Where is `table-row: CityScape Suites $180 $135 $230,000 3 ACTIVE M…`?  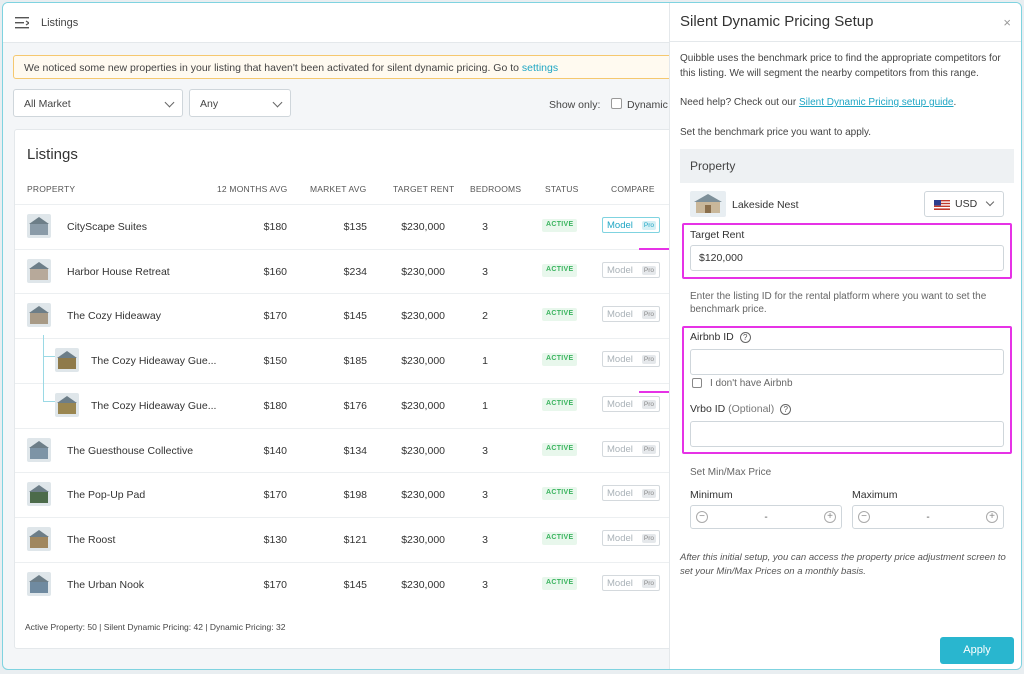 table-row: CityScape Suites $180 $135 $230,000 3 ACTIVE M… is located at coordinates (345, 226).